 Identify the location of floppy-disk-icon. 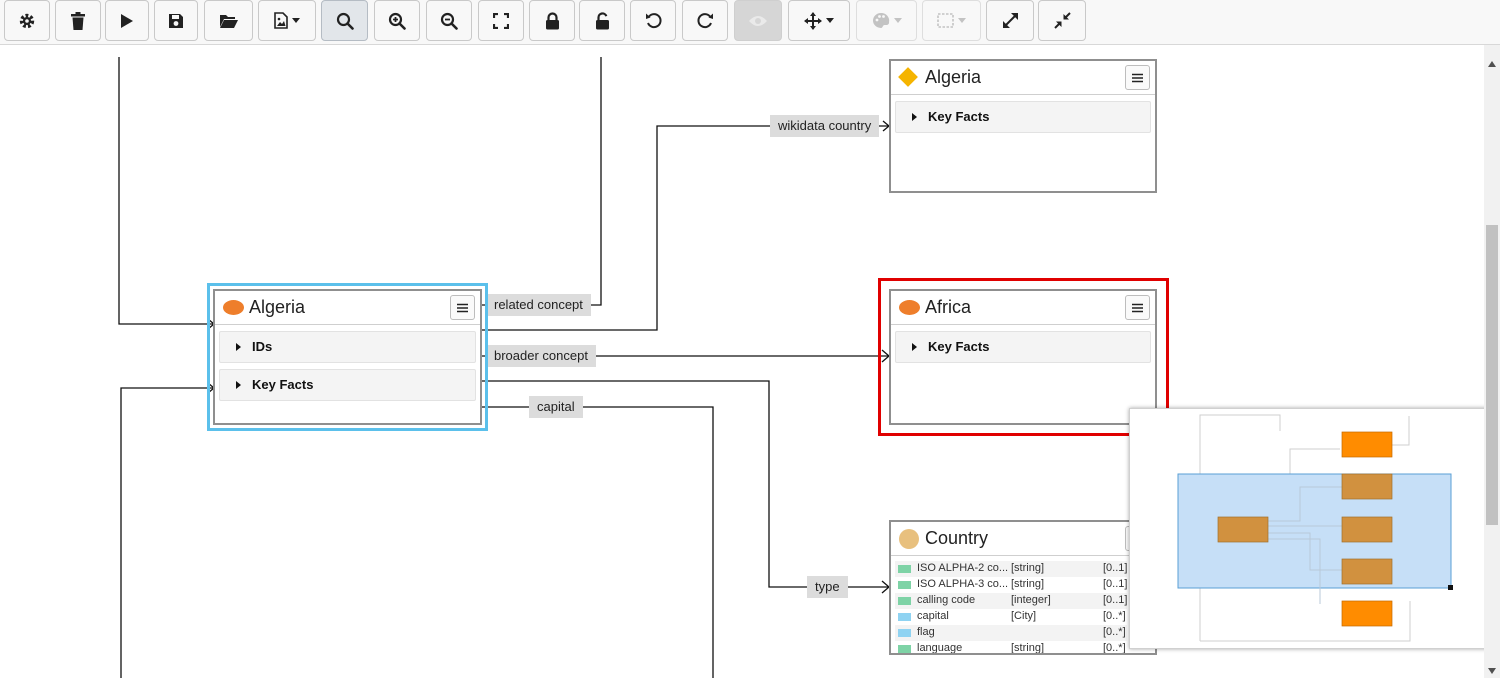
(176, 20).